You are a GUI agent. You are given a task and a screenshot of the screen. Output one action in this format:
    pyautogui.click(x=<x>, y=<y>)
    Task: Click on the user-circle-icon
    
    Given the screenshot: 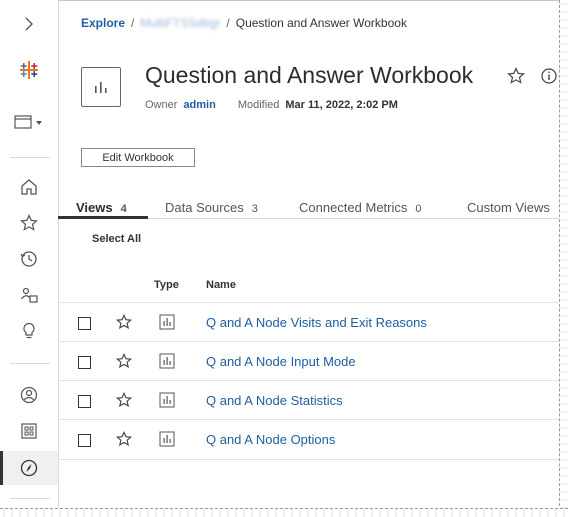 What is the action you would take?
    pyautogui.click(x=29, y=395)
    